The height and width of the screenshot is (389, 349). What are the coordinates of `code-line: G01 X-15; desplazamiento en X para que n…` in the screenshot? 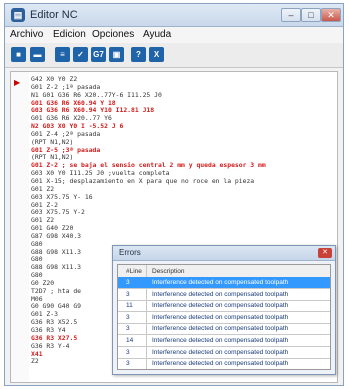 It's located at (184, 181).